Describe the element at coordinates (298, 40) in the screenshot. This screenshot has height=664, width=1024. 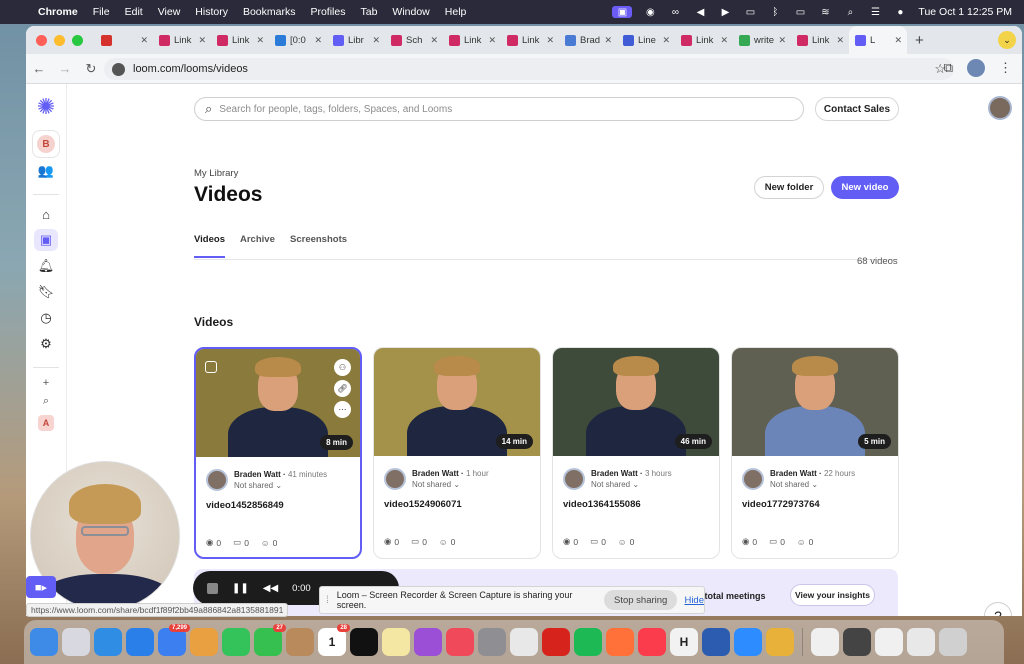
I see `browser-tab: [0:0 ✕` at that location.